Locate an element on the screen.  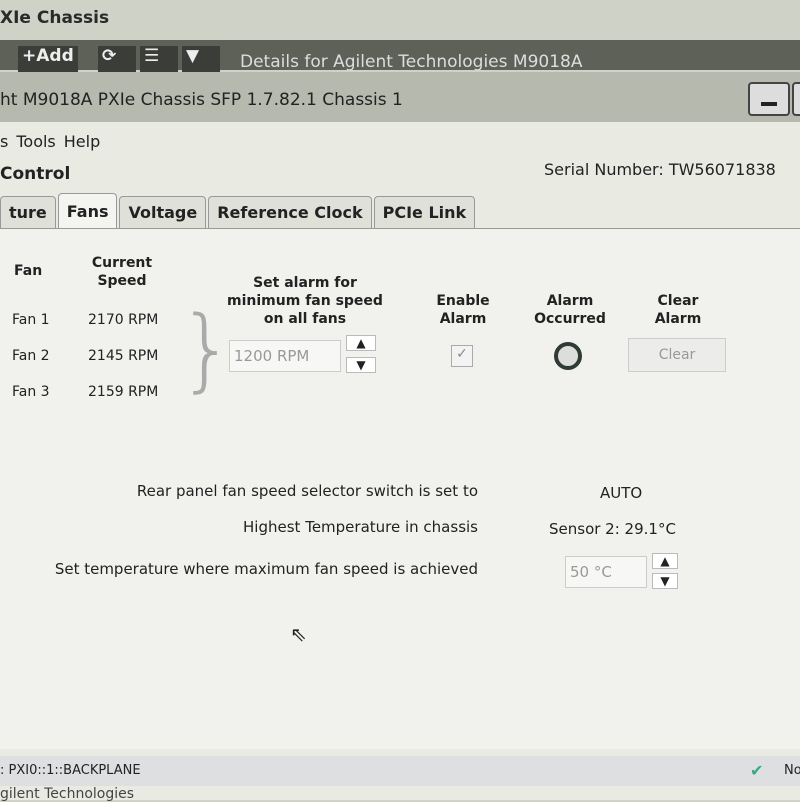
header-alarm-occurred: Alarm Occurred is located at coordinates (570, 310).